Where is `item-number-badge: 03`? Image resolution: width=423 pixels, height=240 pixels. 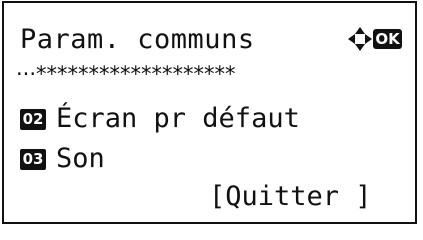 item-number-badge: 03 is located at coordinates (33, 159).